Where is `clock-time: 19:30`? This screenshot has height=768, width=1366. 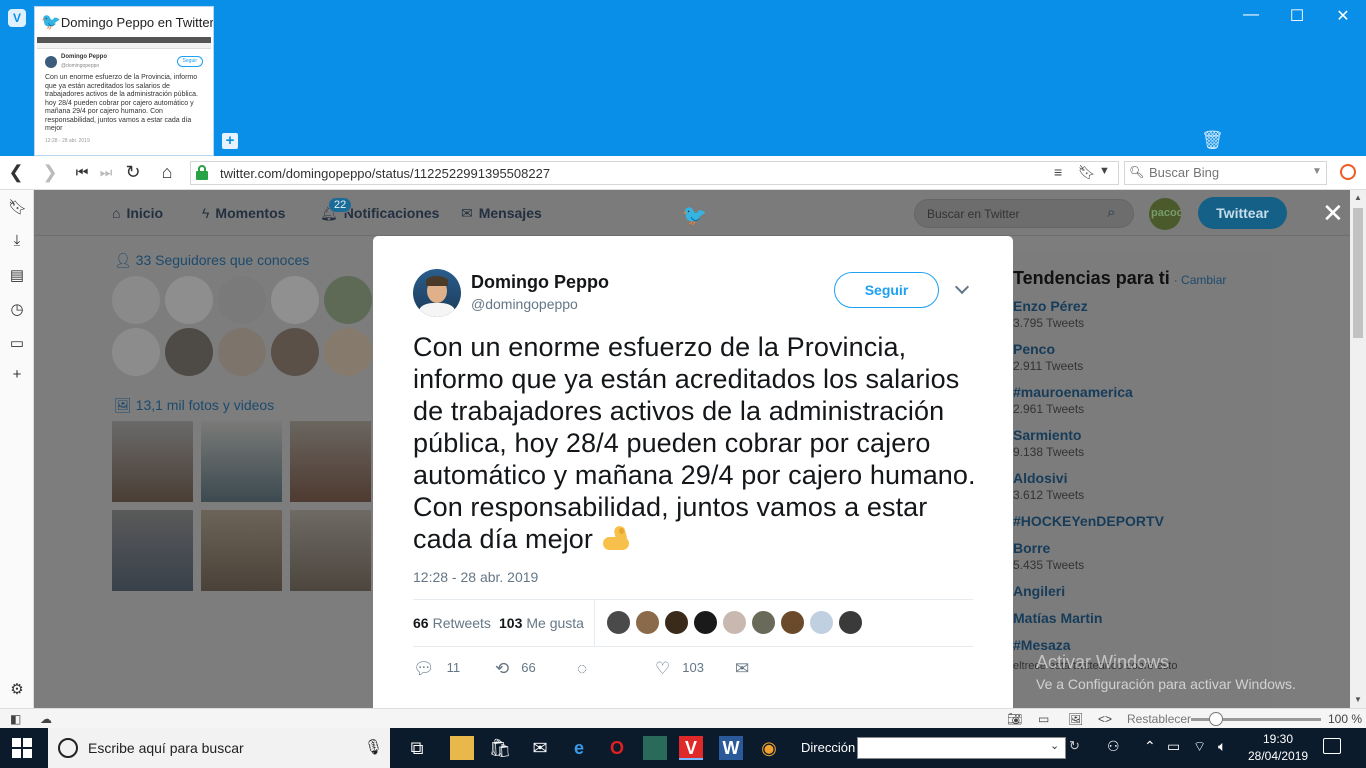 clock-time: 19:30 is located at coordinates (1278, 739).